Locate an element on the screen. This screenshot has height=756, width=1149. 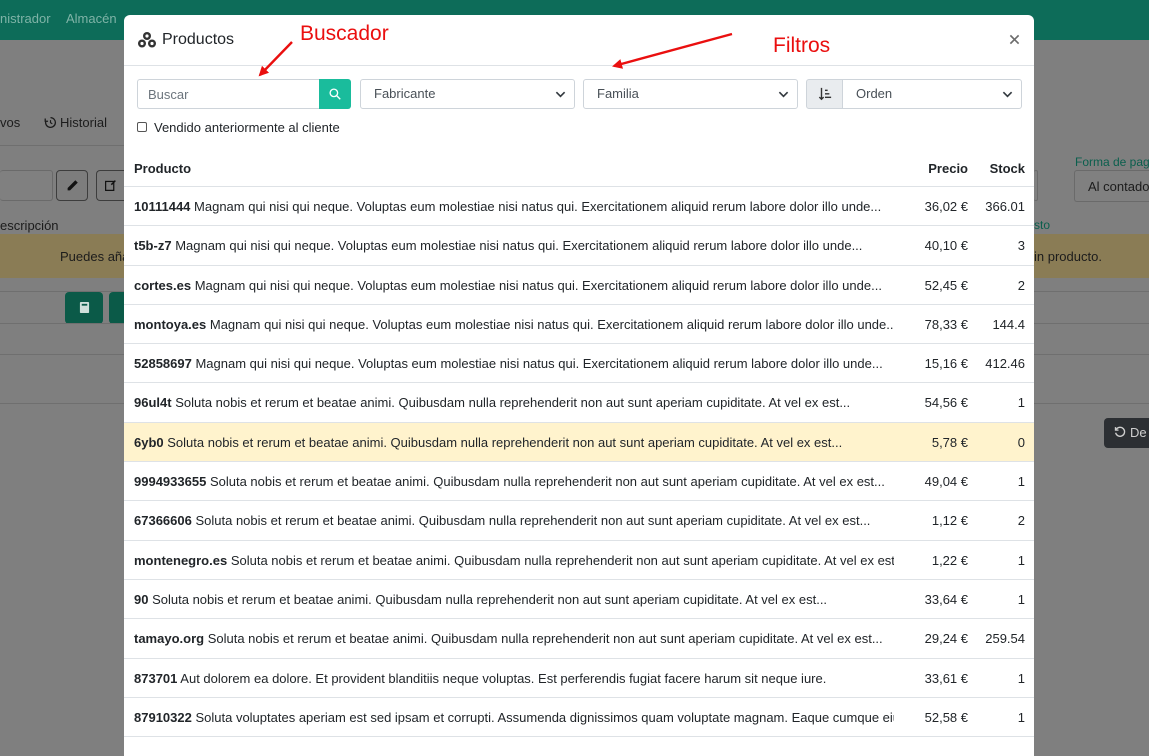
column-header-stock: Stock is located at coordinates (1007, 168).